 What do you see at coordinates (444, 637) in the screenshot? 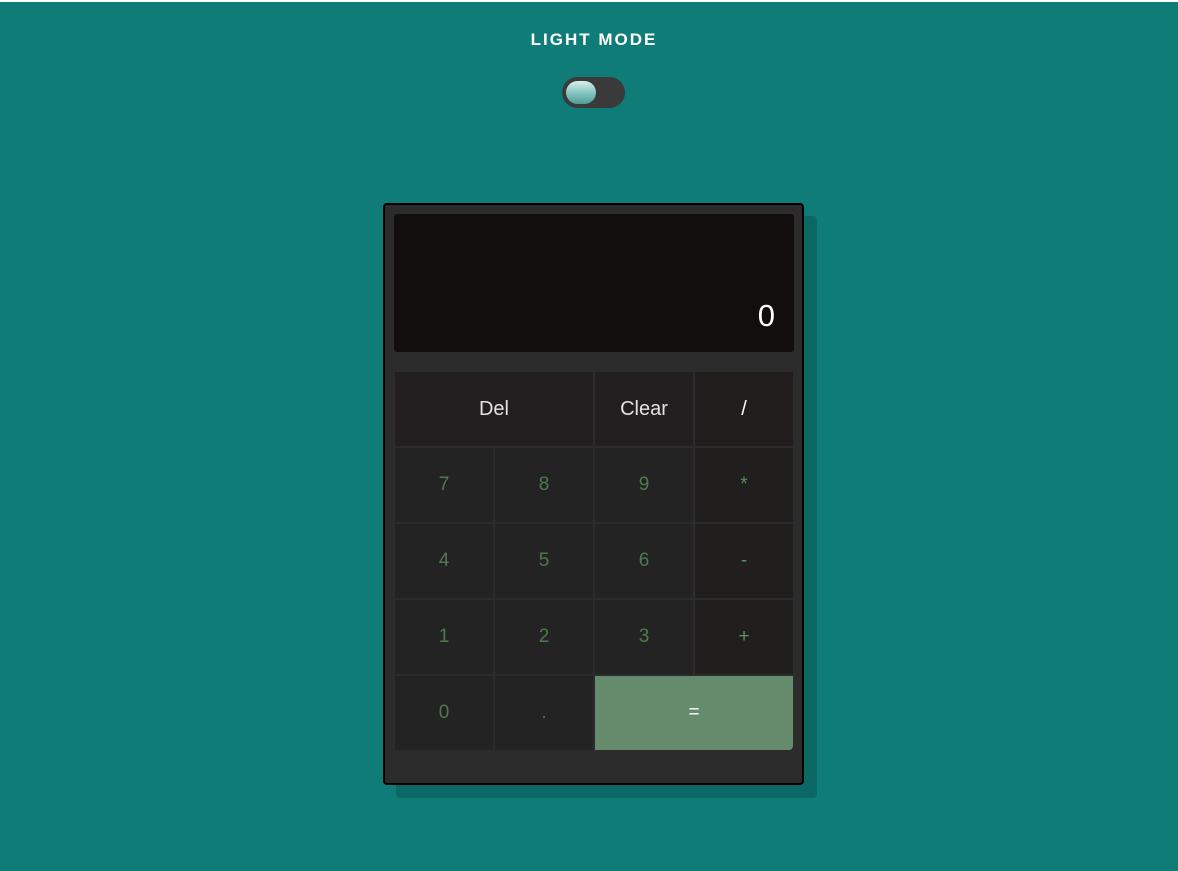
I see `digit-1-key: 1` at bounding box center [444, 637].